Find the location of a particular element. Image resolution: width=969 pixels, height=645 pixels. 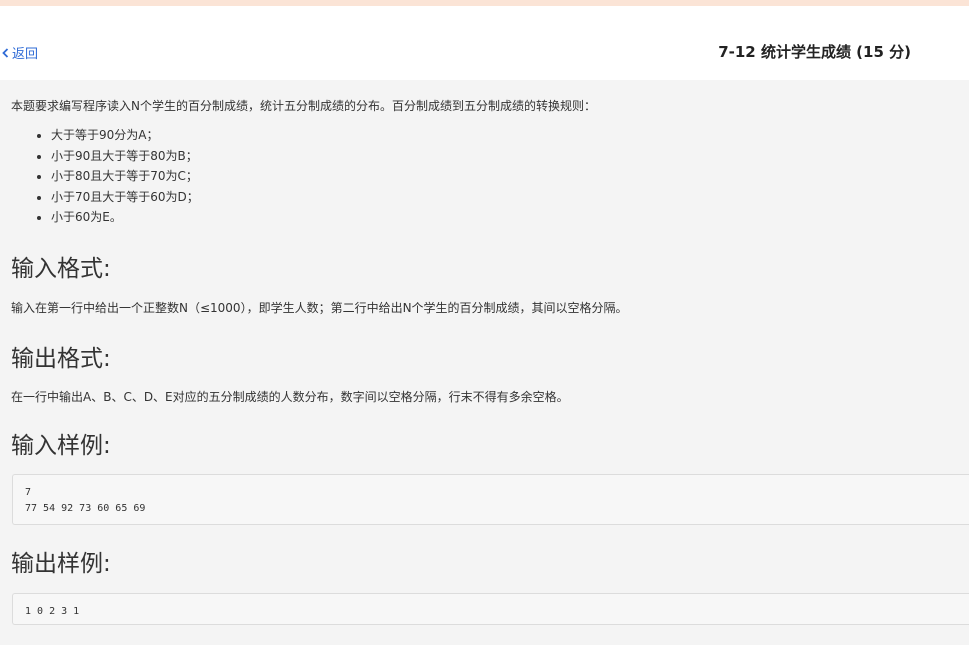

page-header: 返回 7-12 统计学生成绩 (15 分) is located at coordinates (484, 43).